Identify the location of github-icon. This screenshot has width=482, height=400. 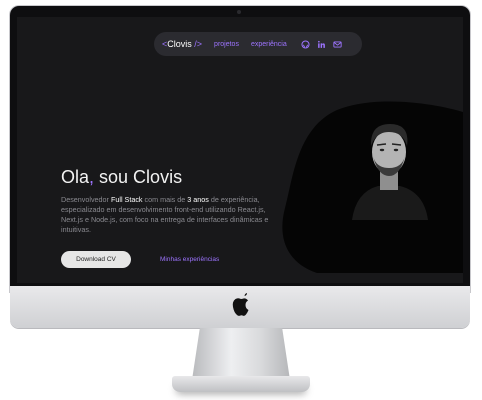
(305, 44).